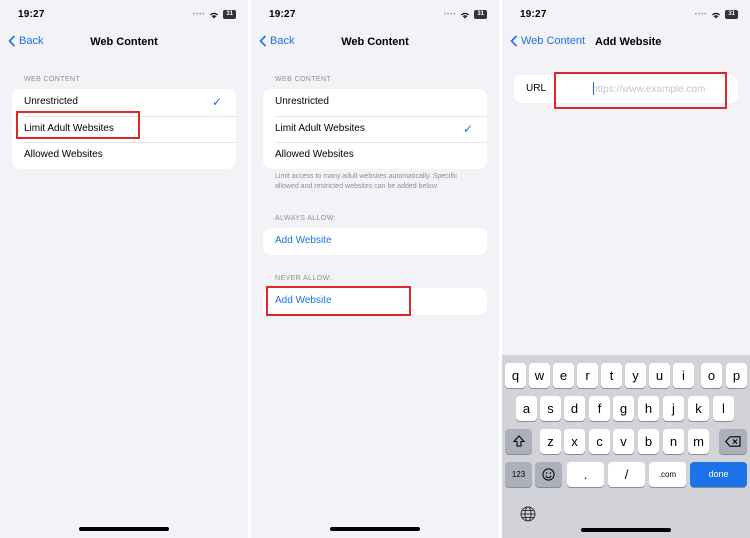 Image resolution: width=750 pixels, height=538 pixels. What do you see at coordinates (514, 41) in the screenshot?
I see `chevron-left-icon` at bounding box center [514, 41].